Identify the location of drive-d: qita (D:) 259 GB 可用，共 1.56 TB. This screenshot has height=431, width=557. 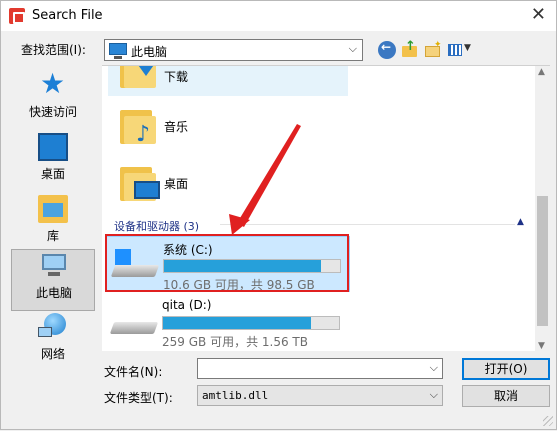
(228, 322).